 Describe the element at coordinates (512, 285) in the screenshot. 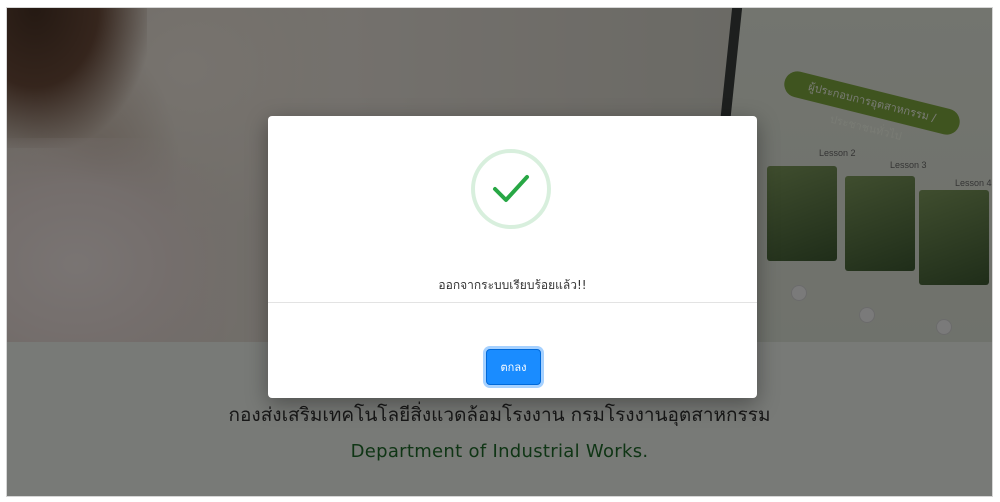

I see `logout-message: ออกจากระบบเรียบร้อยแล้ว!!` at that location.